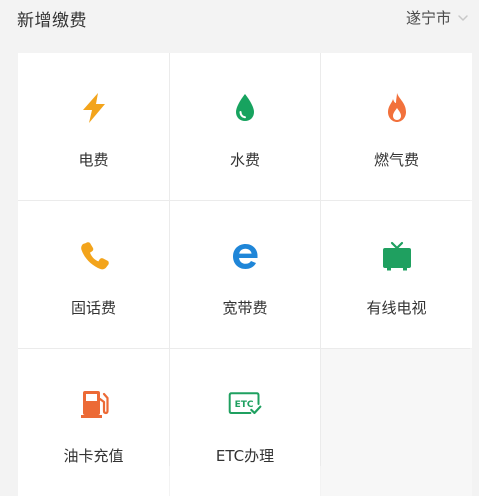 The image size is (479, 496). Describe the element at coordinates (396, 422) in the screenshot. I see `empty-grid-cell` at that location.